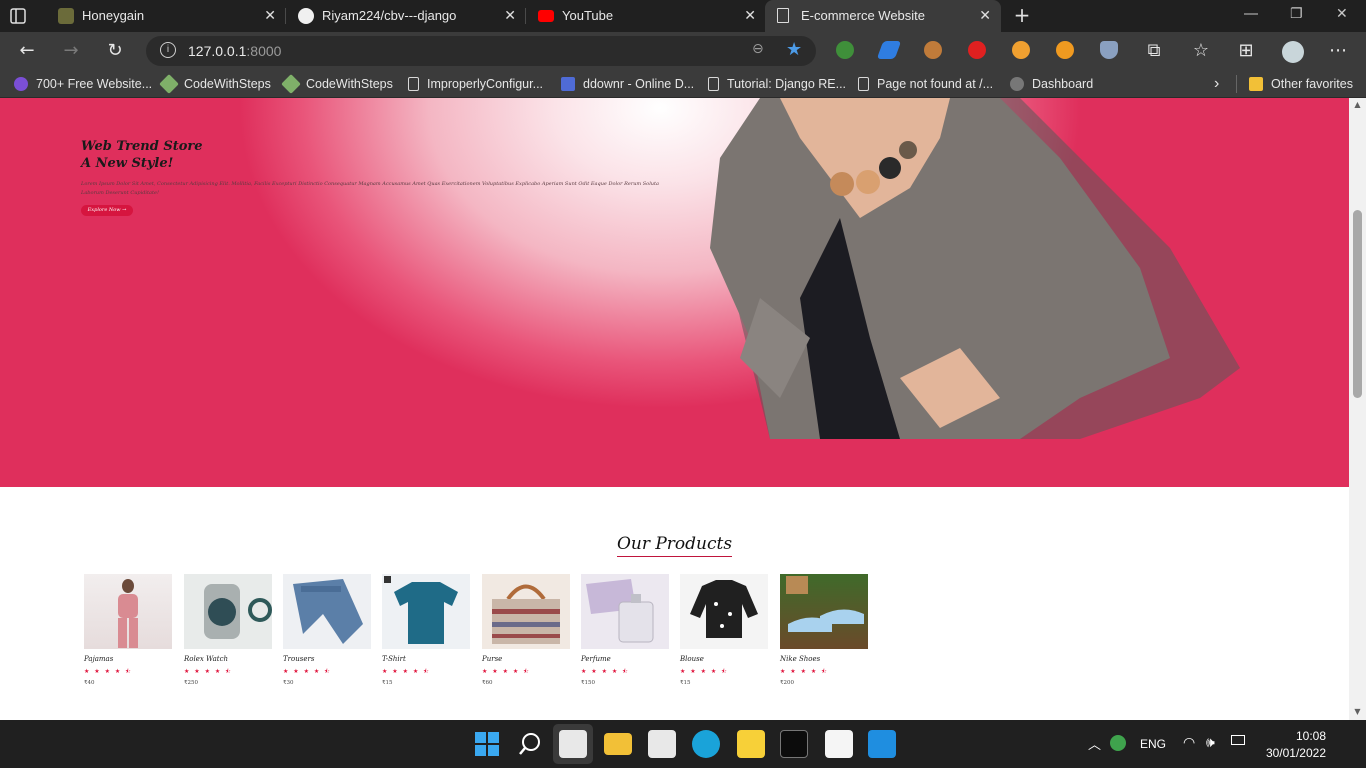  Describe the element at coordinates (1357, 304) in the screenshot. I see `scrollbar-thumb` at that location.